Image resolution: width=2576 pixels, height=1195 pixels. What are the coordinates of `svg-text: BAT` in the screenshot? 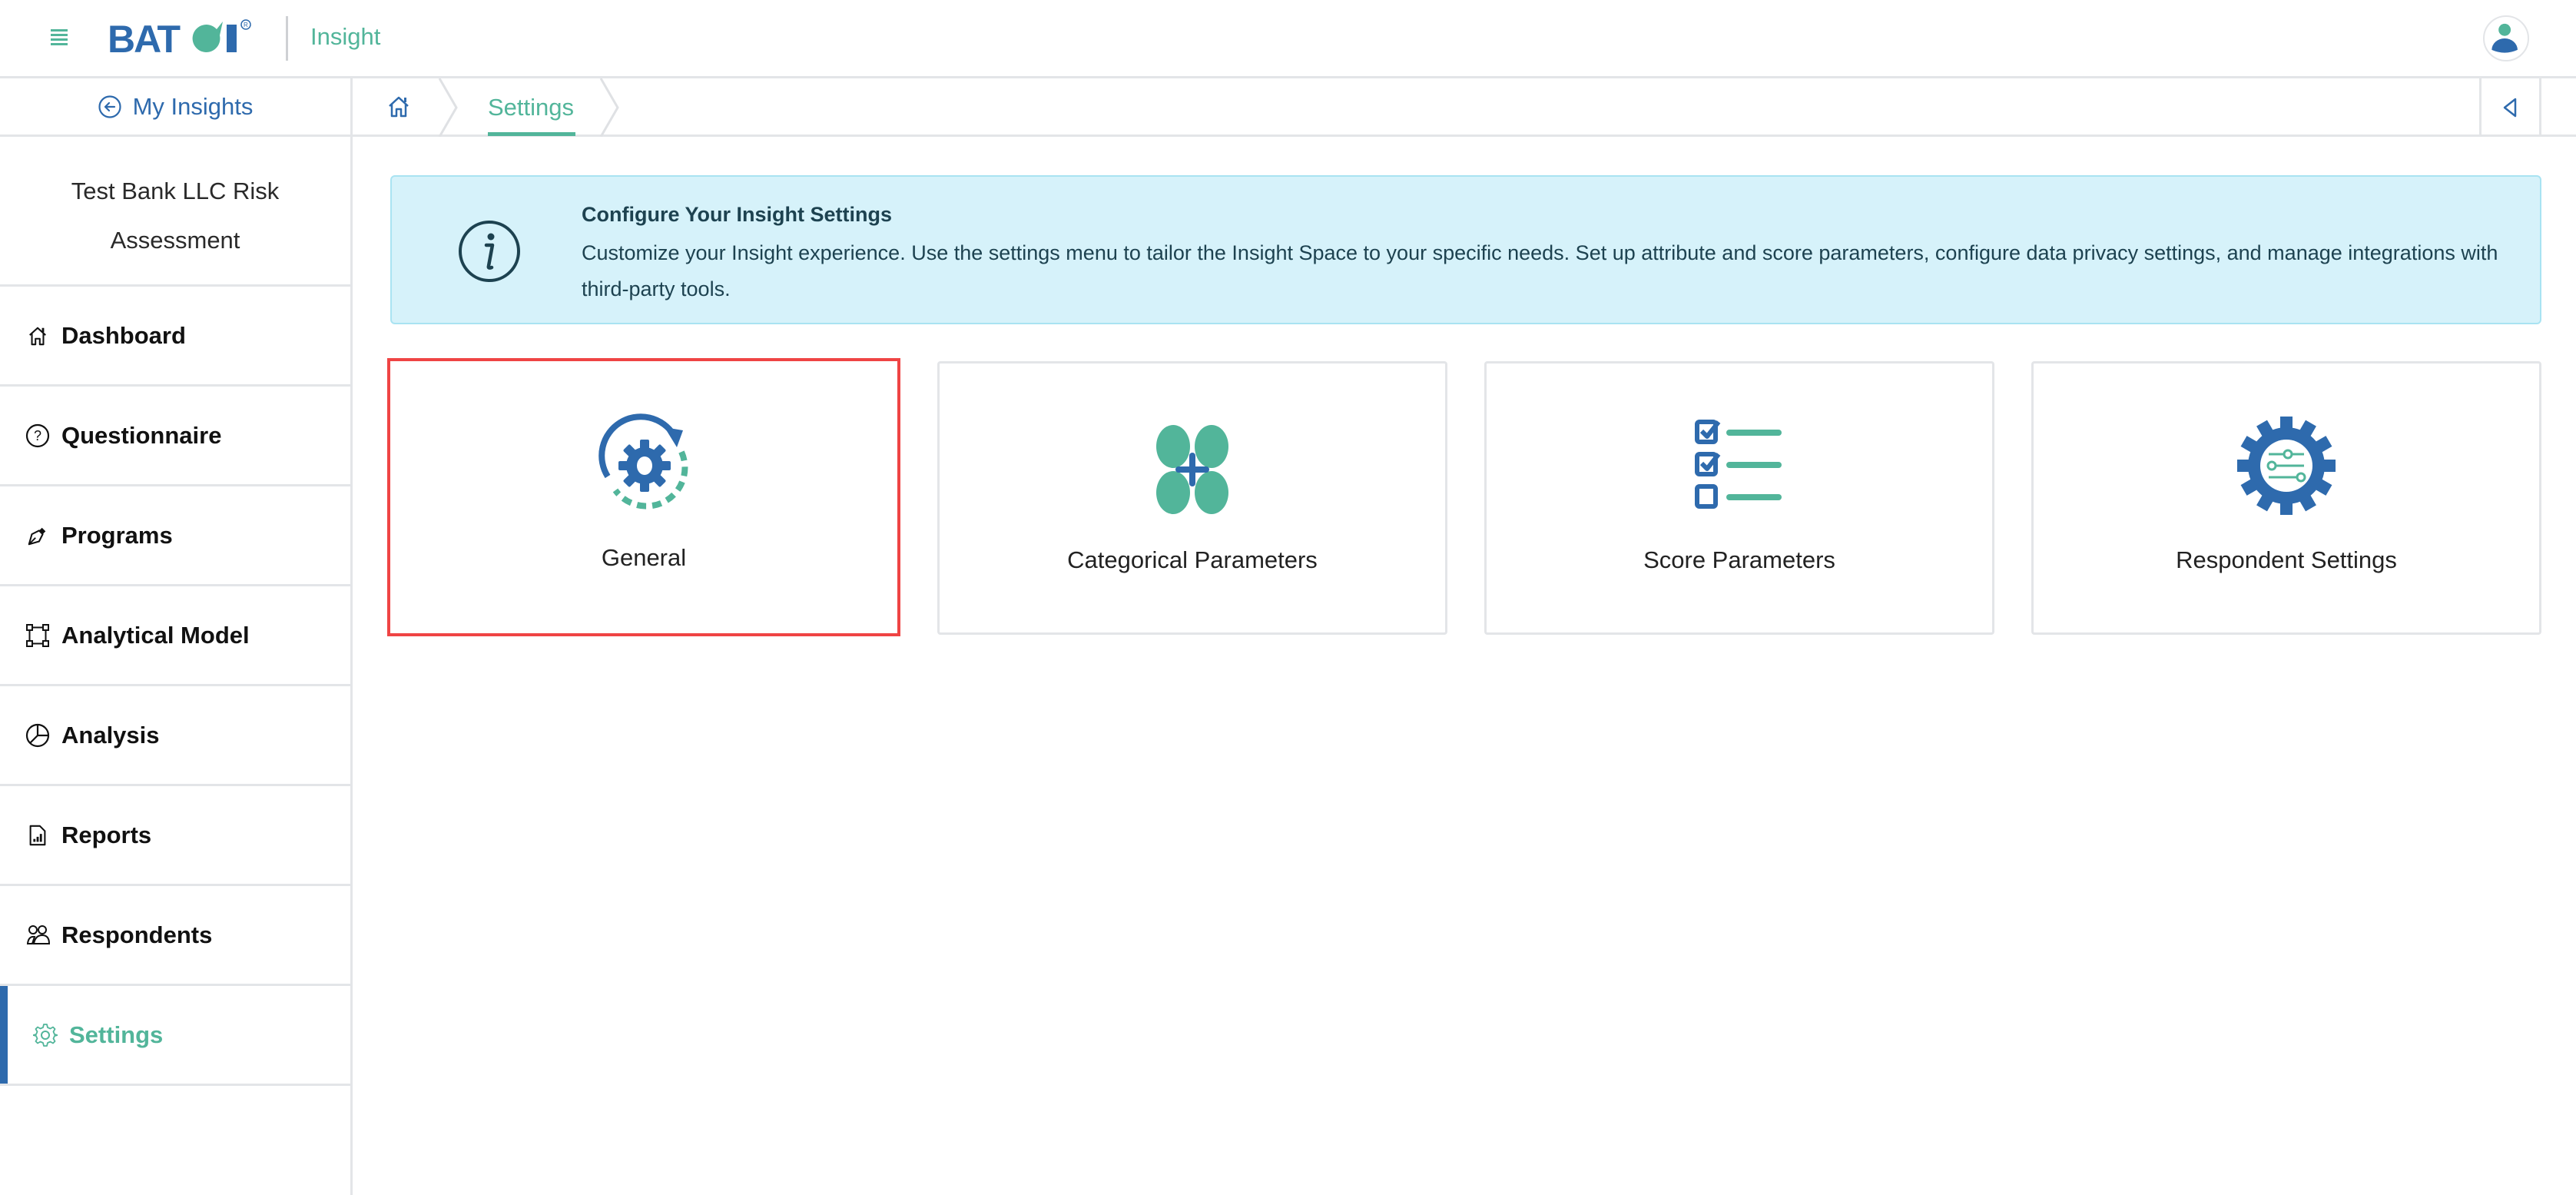 It's located at (144, 37).